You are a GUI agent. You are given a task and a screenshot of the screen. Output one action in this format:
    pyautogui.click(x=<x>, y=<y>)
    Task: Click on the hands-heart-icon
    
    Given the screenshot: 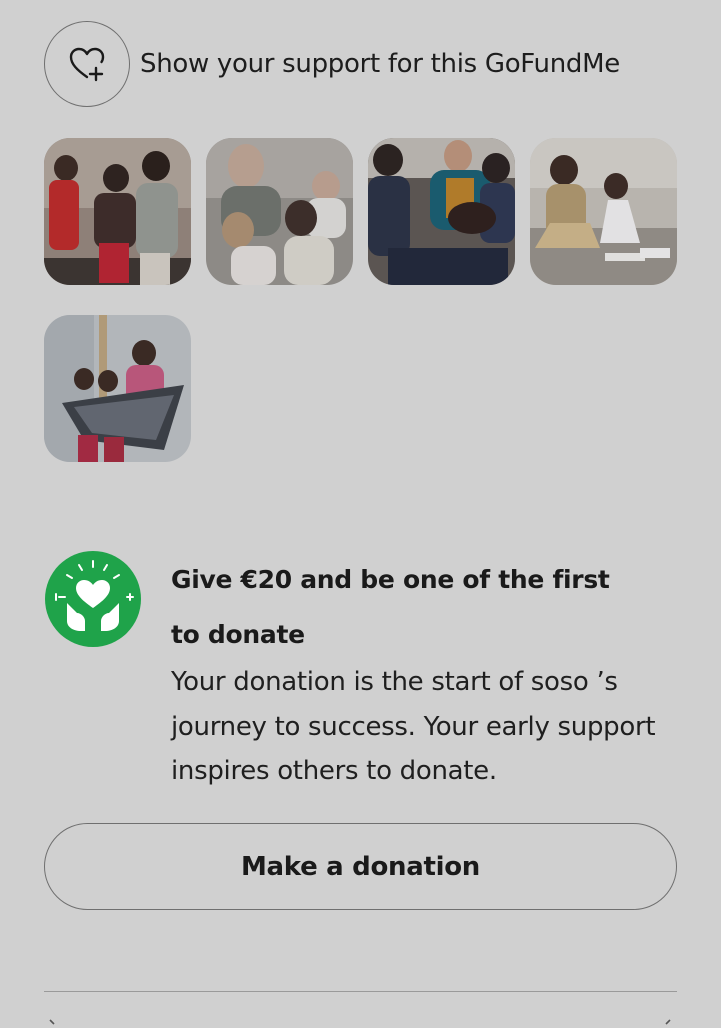 What is the action you would take?
    pyautogui.click(x=93, y=599)
    